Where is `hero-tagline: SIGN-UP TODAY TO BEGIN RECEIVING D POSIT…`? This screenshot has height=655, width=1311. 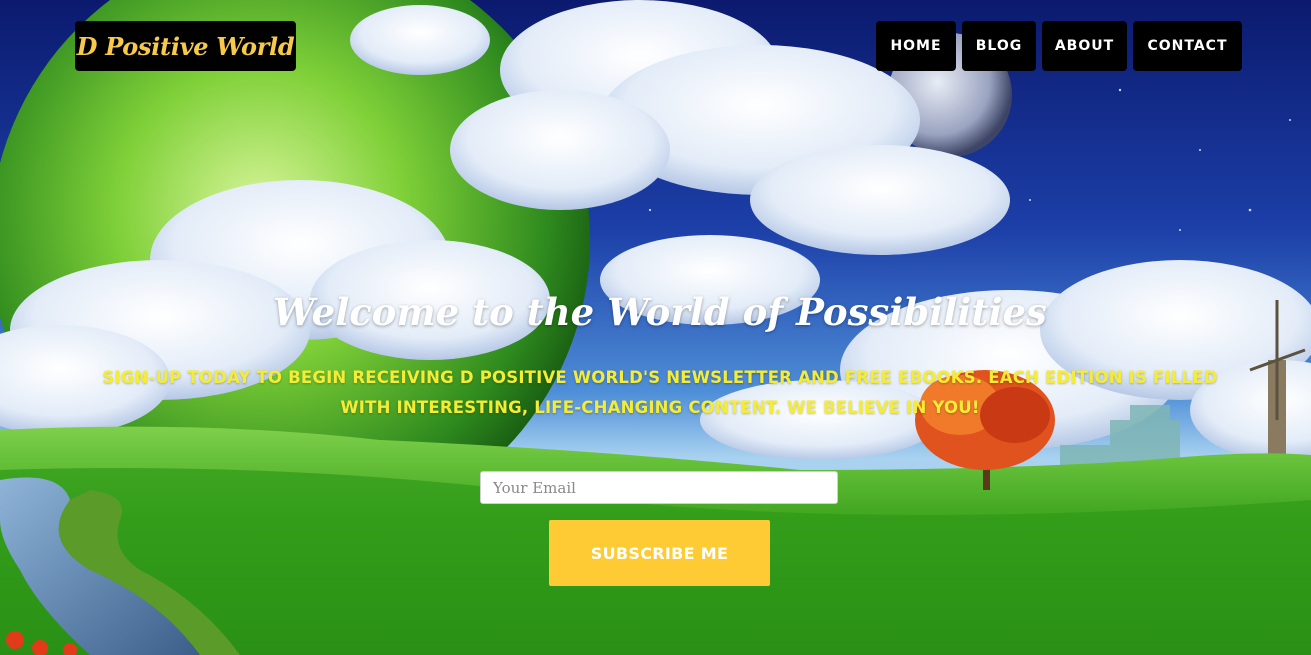 hero-tagline: SIGN-UP TODAY TO BEGIN RECEIVING D POSIT… is located at coordinates (660, 392).